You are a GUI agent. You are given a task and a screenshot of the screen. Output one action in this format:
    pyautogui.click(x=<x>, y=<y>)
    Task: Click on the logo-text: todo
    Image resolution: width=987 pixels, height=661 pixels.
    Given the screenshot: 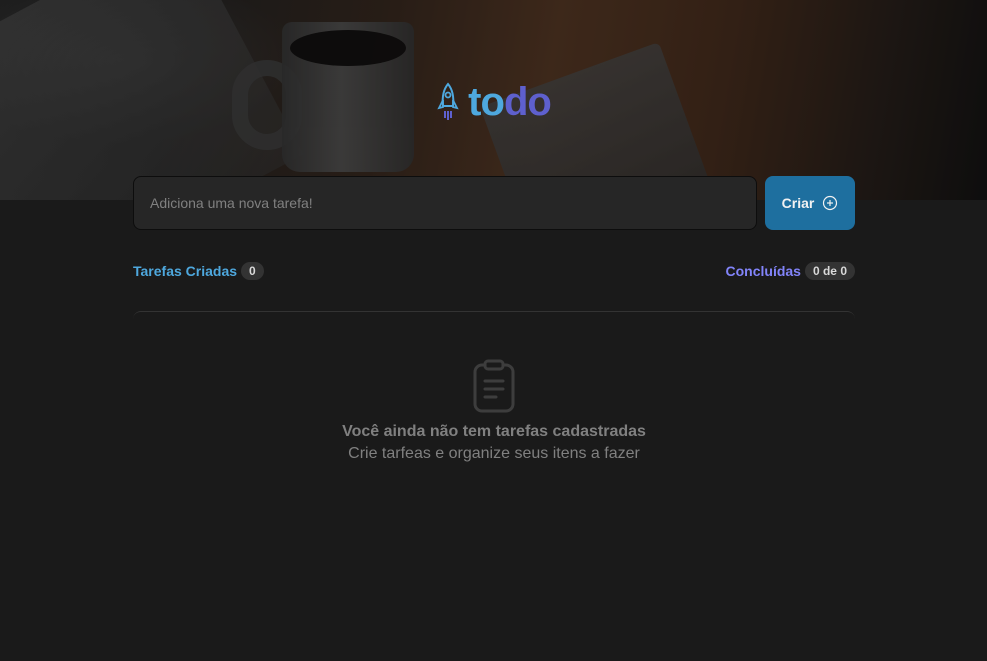 What is the action you would take?
    pyautogui.click(x=510, y=102)
    